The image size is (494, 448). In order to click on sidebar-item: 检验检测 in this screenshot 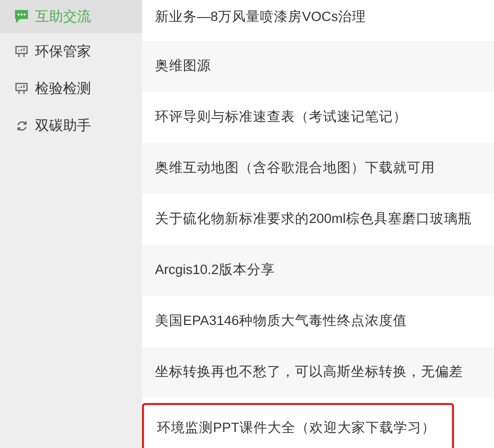, I will do `click(71, 88)`.